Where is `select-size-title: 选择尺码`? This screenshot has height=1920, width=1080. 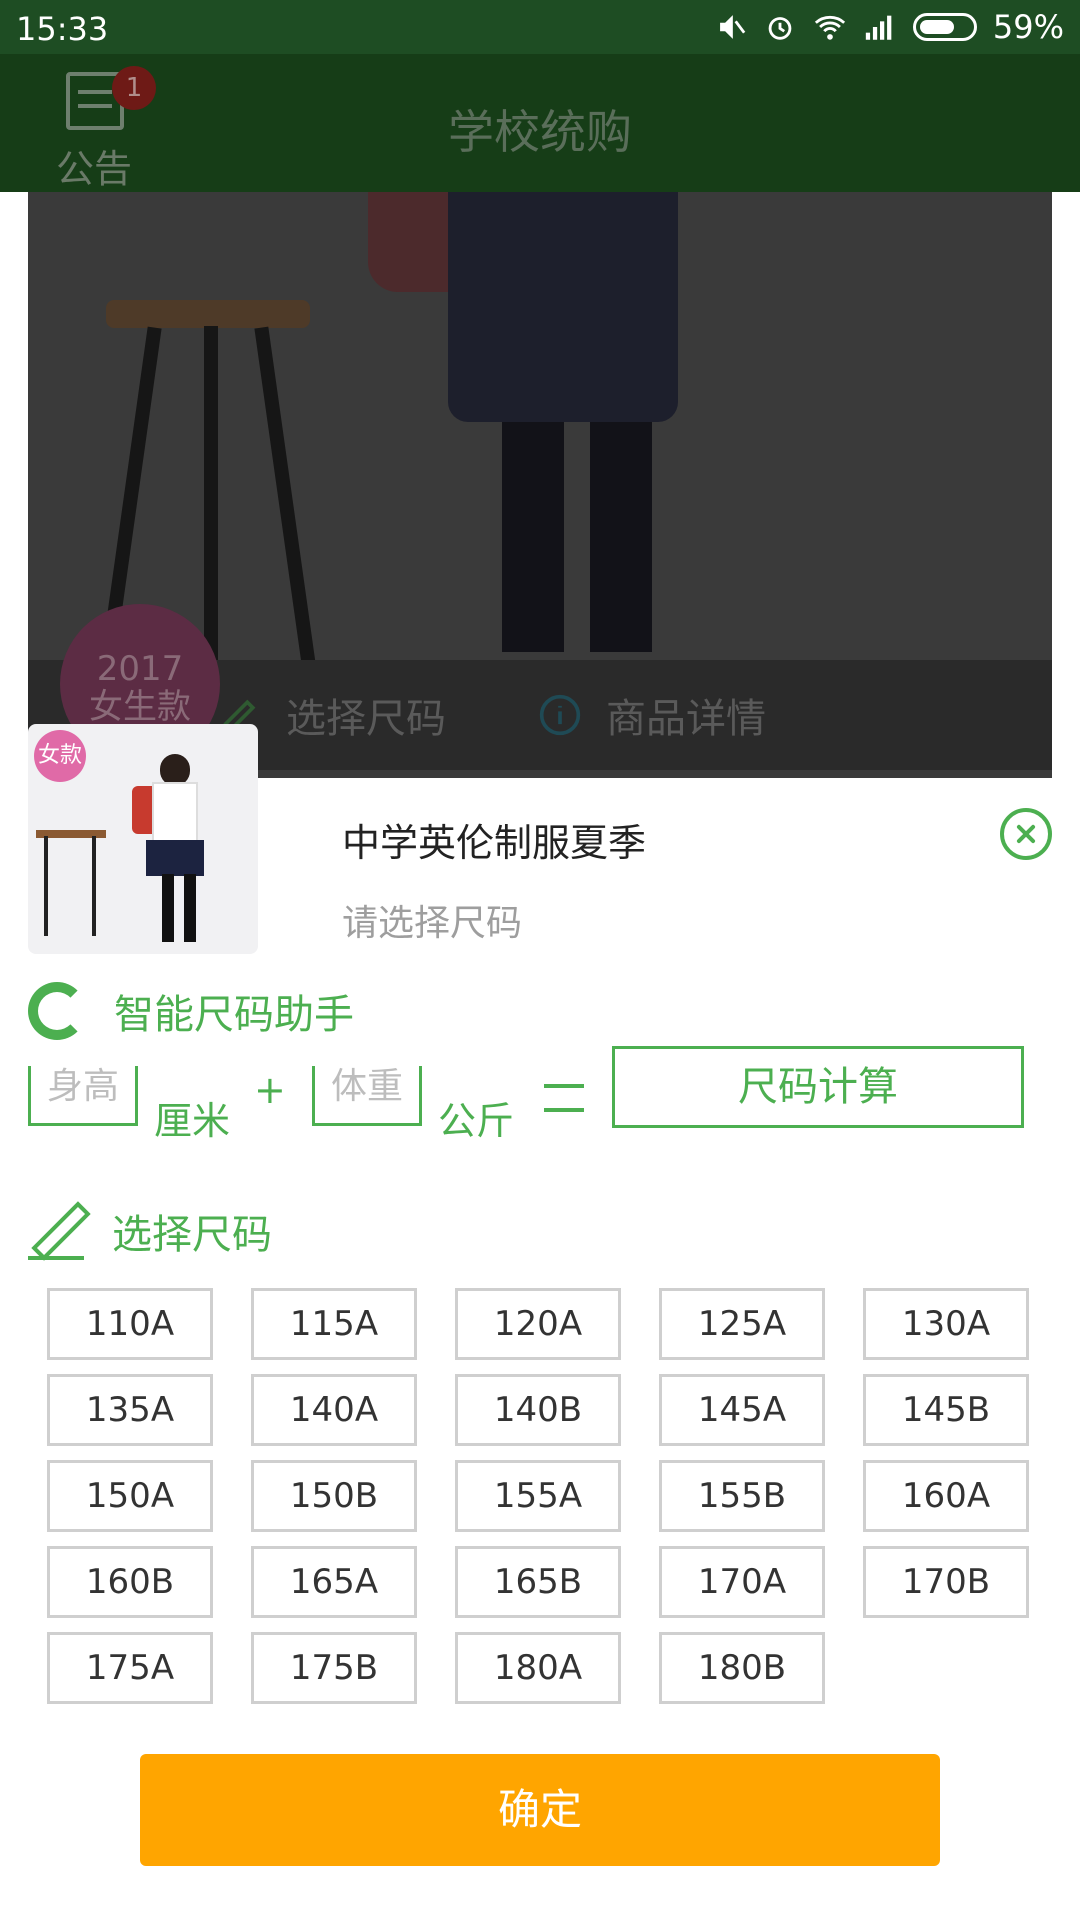
select-size-title: 选择尺码 is located at coordinates (192, 1235).